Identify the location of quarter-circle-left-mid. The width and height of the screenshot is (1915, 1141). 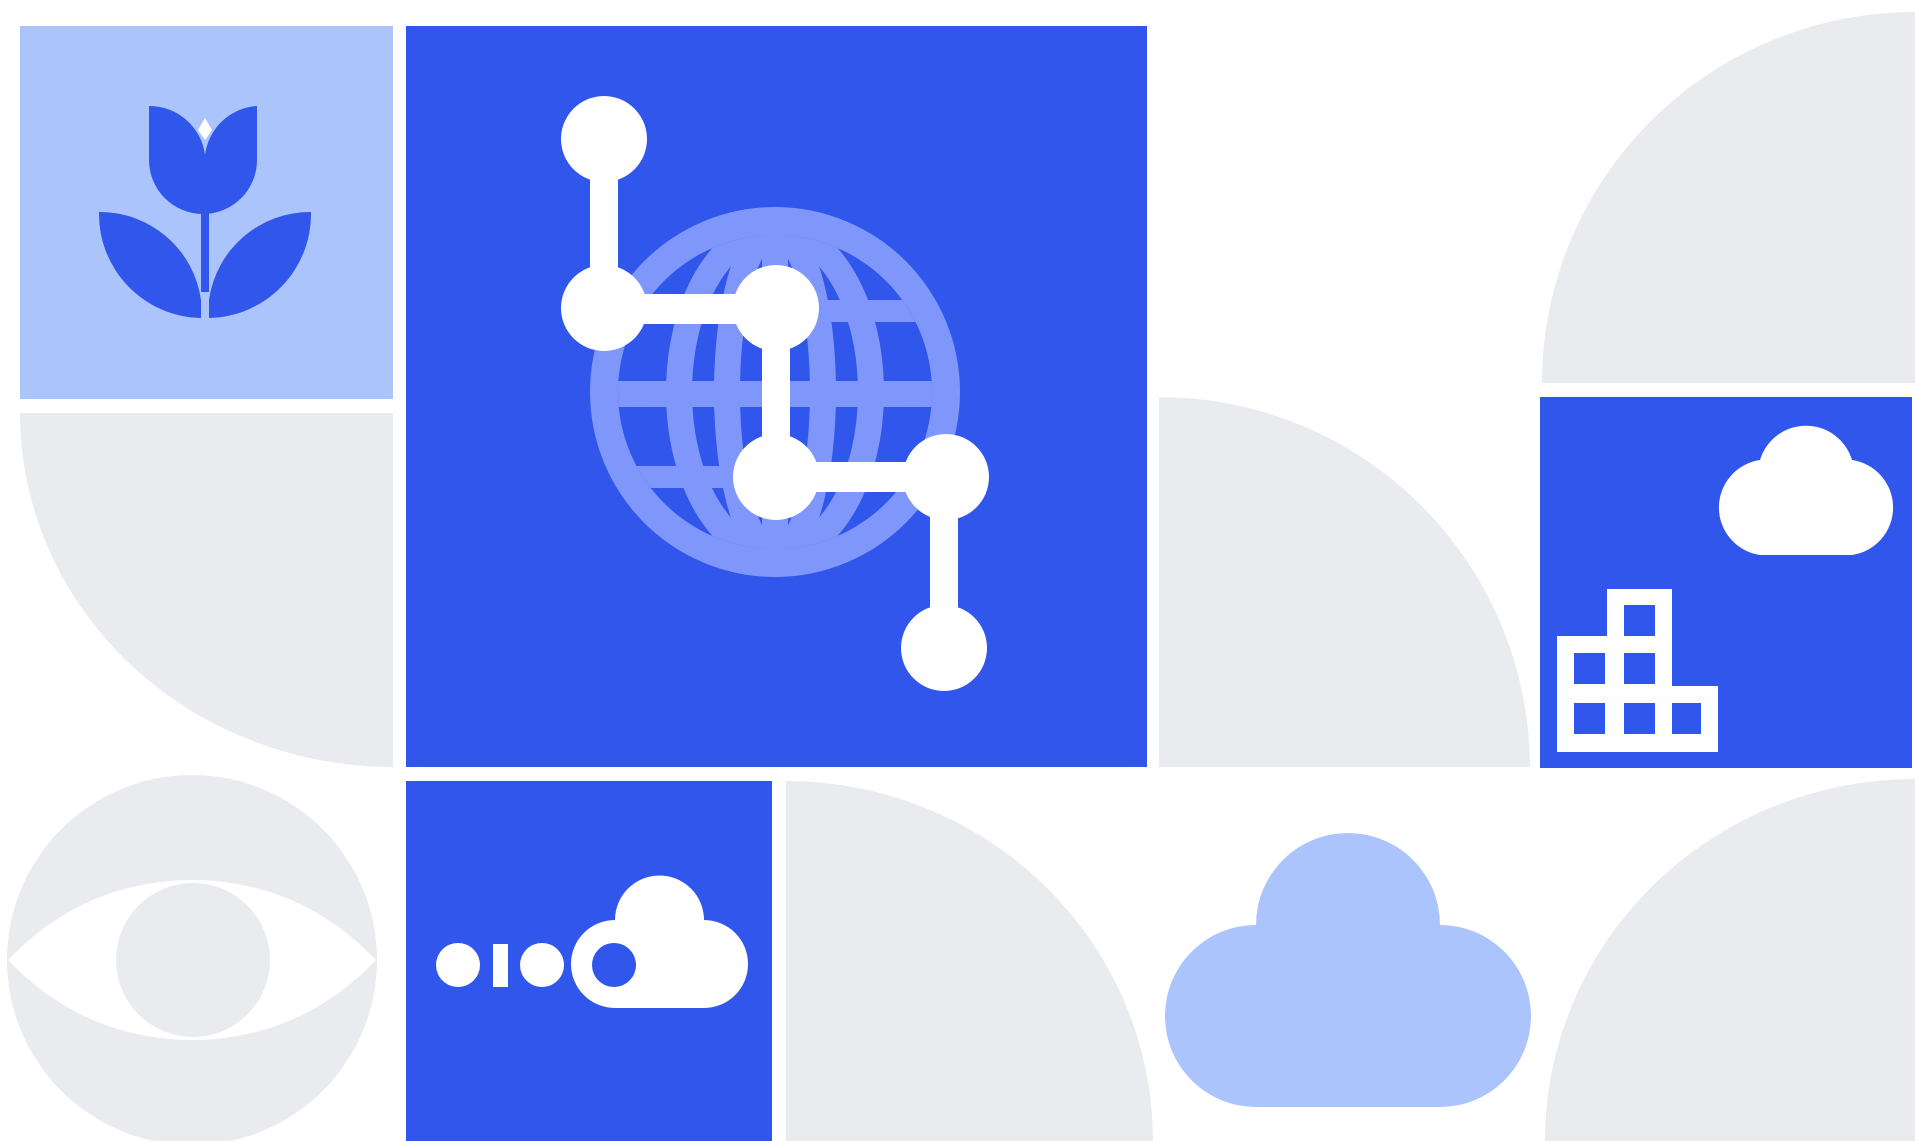
(206, 590).